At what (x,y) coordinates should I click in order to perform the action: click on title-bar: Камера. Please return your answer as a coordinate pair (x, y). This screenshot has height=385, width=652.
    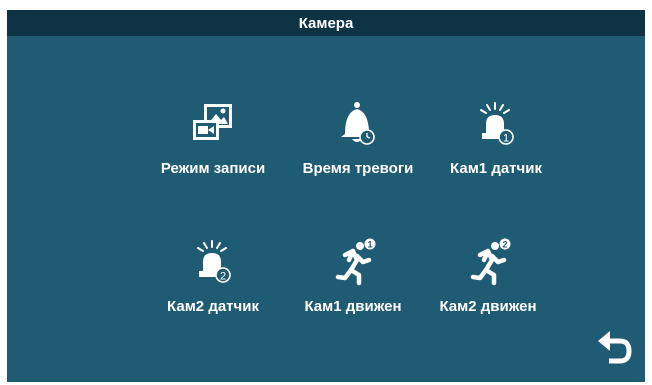
    Looking at the image, I should click on (326, 23).